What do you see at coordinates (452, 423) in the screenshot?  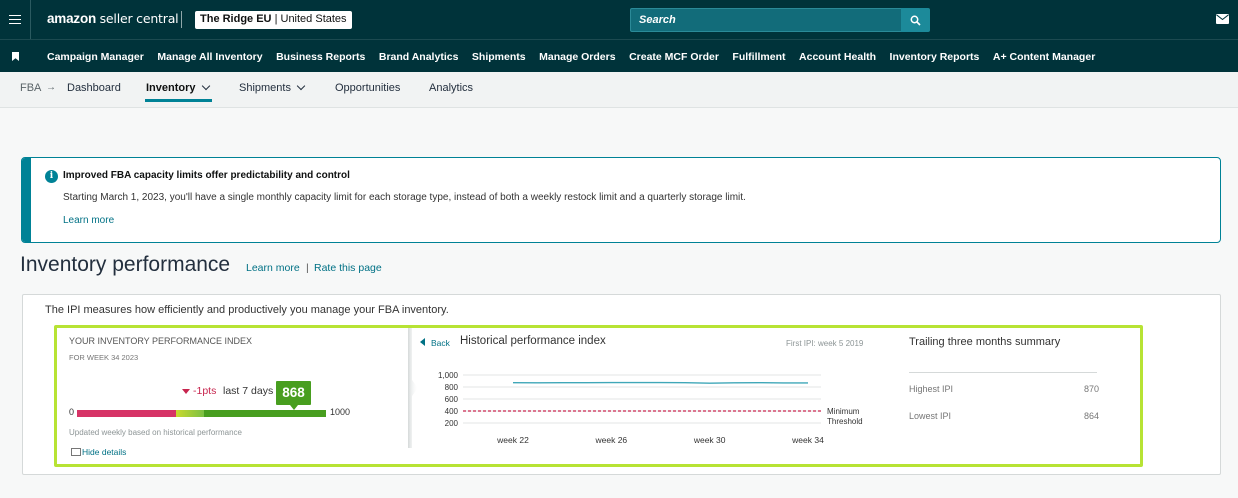 I see `y-tick-label: 200` at bounding box center [452, 423].